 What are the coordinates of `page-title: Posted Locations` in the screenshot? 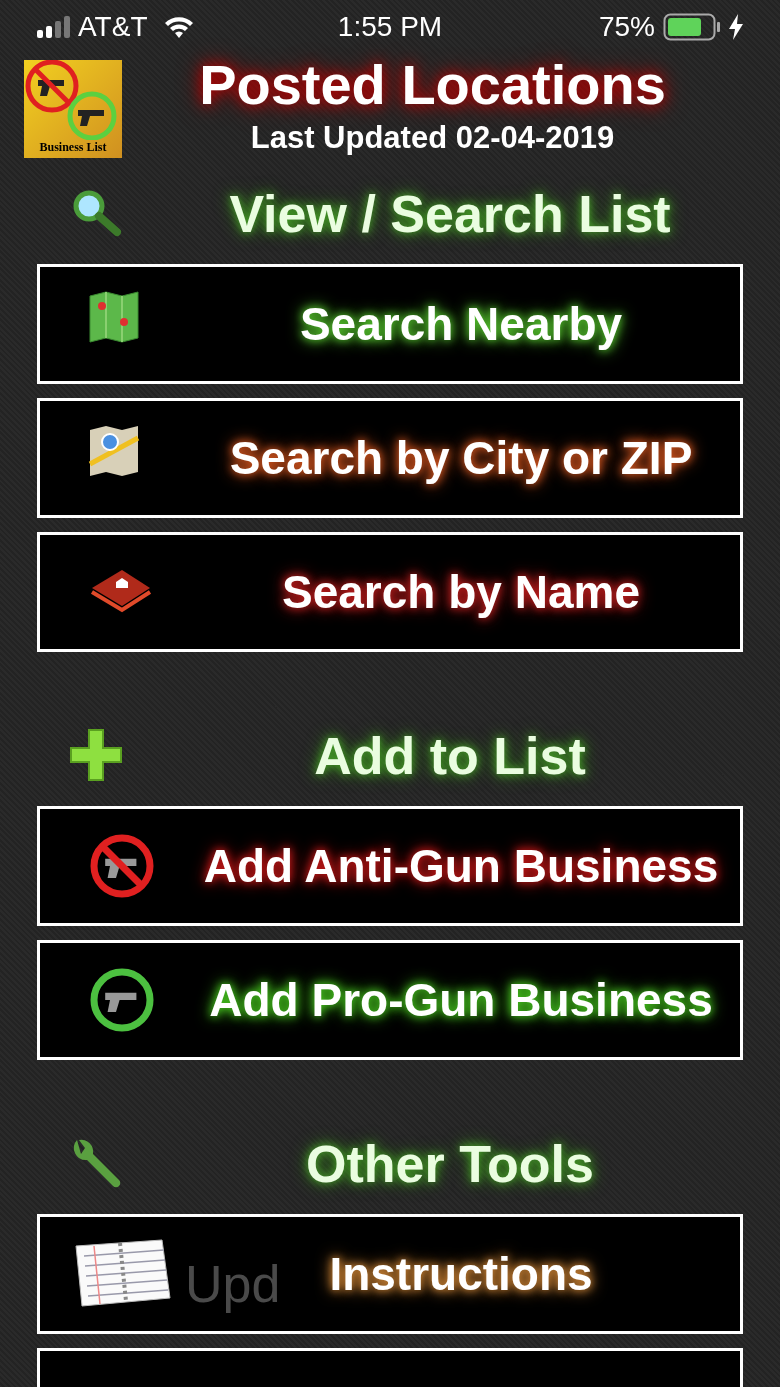 It's located at (432, 86).